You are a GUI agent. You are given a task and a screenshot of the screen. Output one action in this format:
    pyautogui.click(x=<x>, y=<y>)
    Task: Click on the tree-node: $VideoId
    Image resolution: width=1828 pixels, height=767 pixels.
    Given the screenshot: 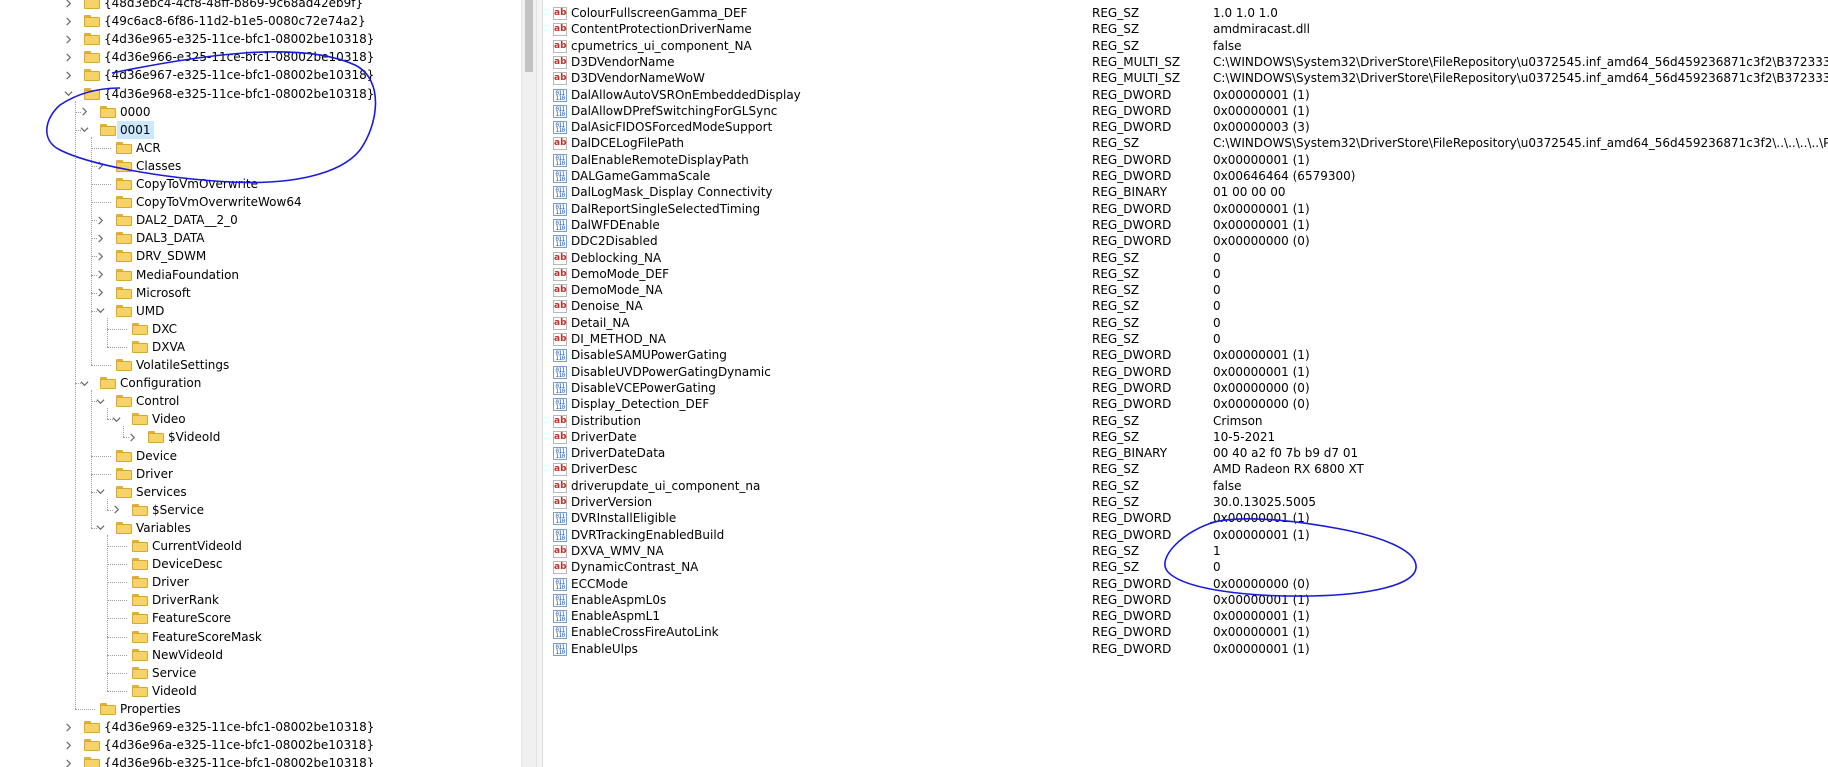 What is the action you would take?
    pyautogui.click(x=260, y=437)
    